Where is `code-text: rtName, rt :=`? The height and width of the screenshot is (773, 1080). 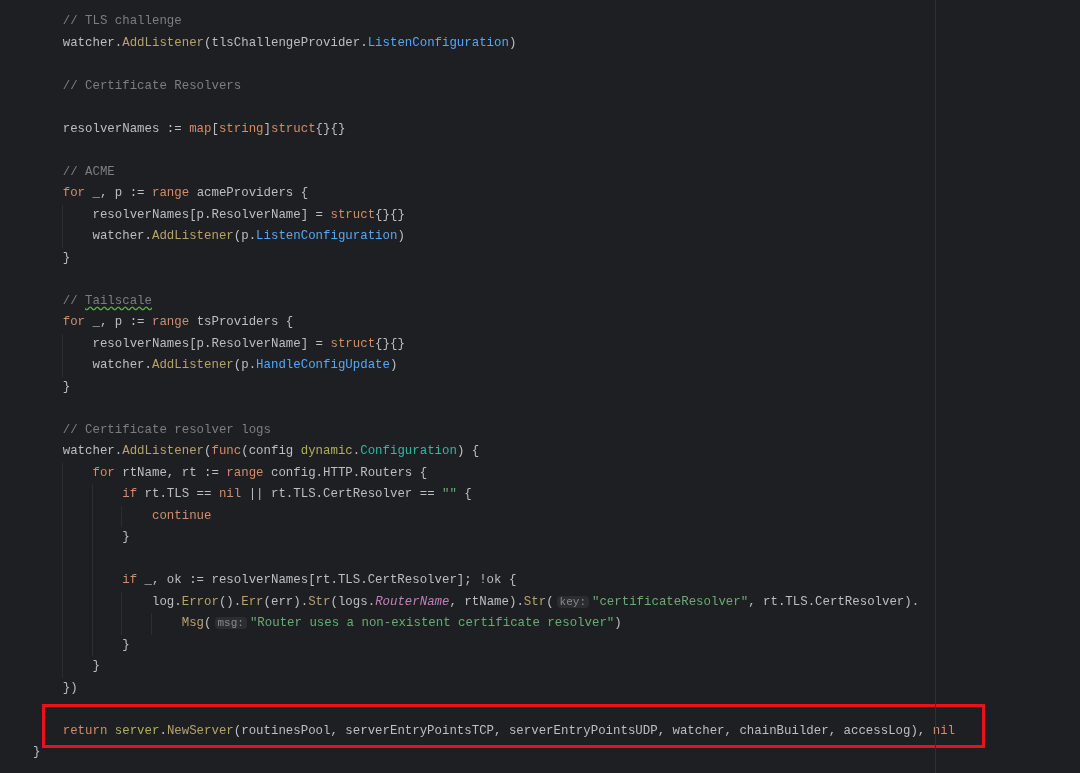
code-text: rtName, rt := is located at coordinates (171, 472).